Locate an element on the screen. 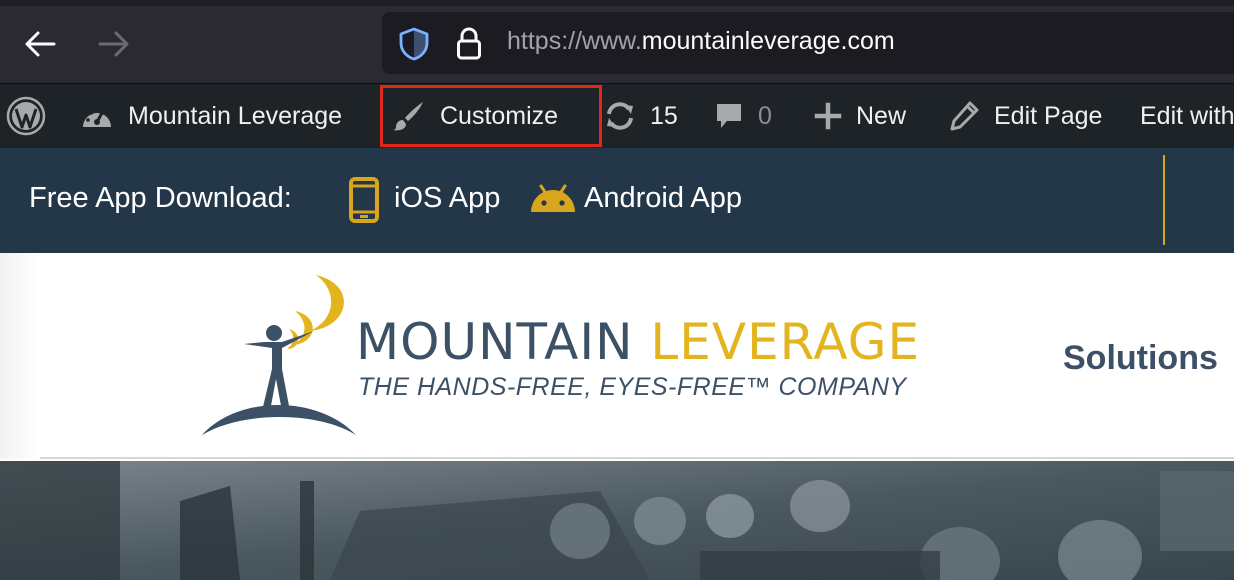  logo-figure-icon is located at coordinates (279, 355).